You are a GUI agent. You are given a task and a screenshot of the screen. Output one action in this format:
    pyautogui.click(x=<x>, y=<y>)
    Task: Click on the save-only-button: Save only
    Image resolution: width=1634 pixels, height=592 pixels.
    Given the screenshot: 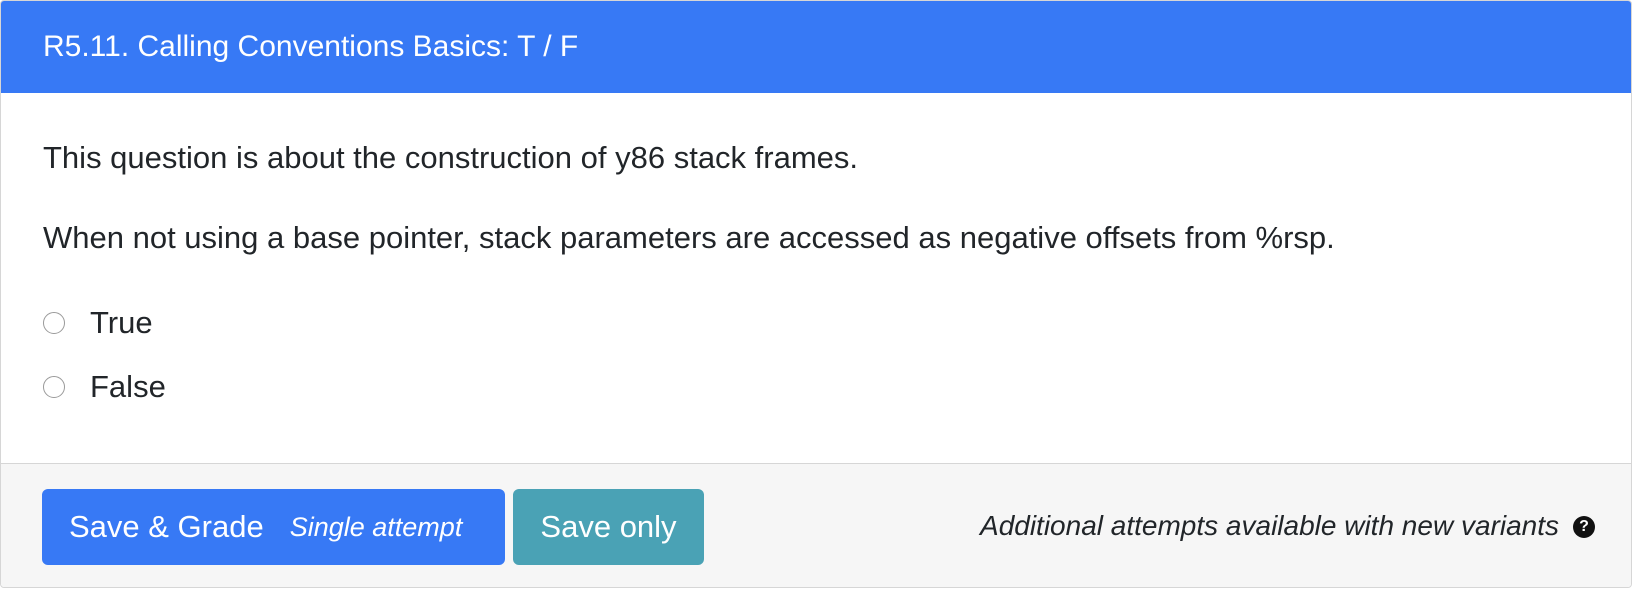 What is the action you would take?
    pyautogui.click(x=608, y=527)
    